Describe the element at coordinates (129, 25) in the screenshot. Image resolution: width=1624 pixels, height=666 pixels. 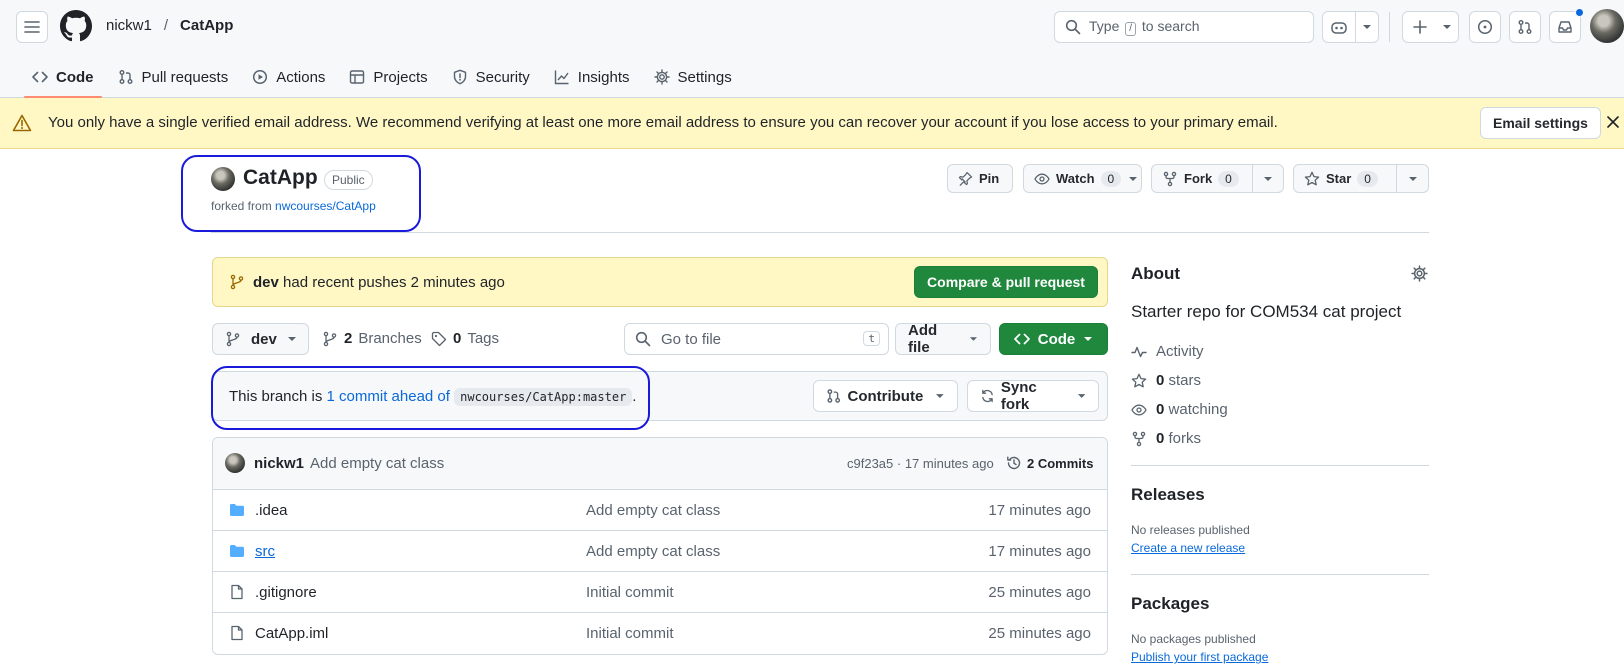
I see `owner-link: nickw1` at that location.